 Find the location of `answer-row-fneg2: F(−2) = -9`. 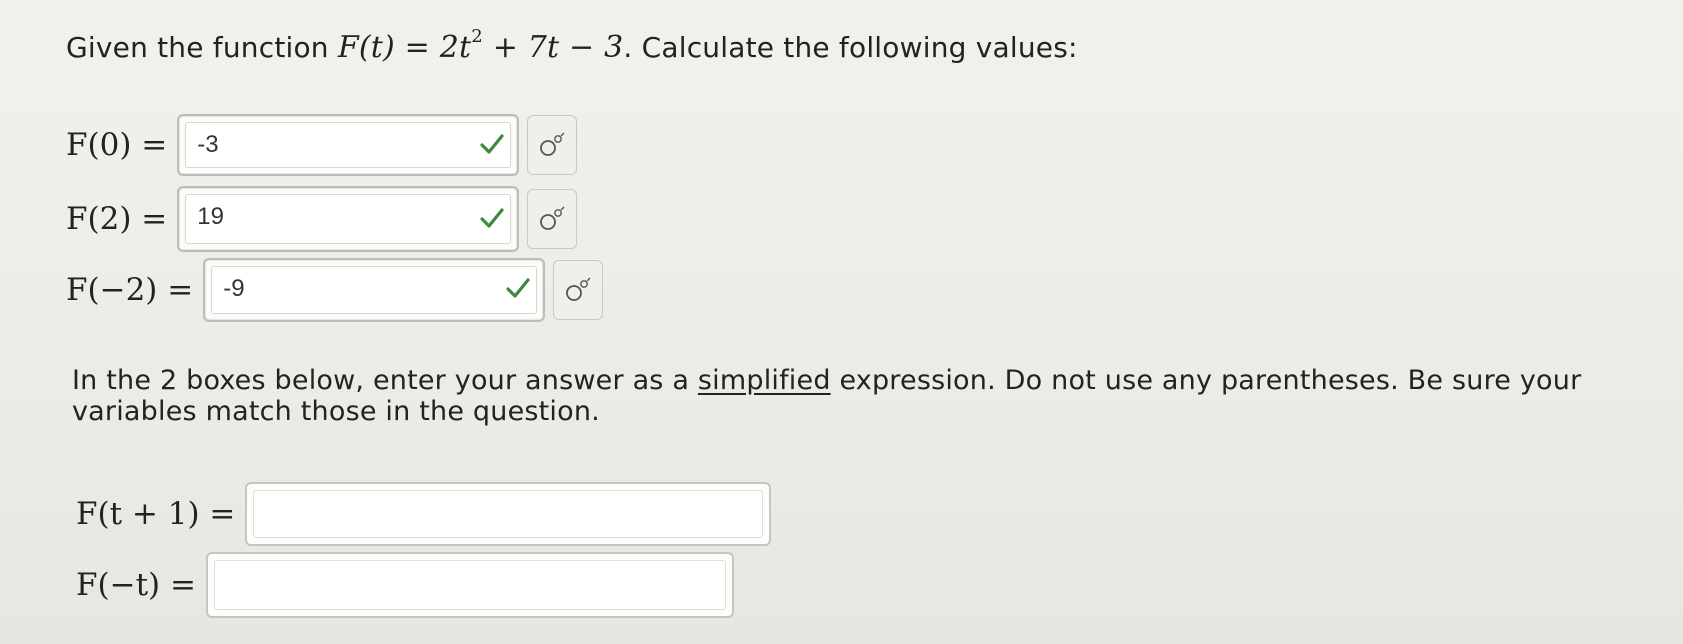

answer-row-fneg2: F(−2) = -9 is located at coordinates (335, 290).